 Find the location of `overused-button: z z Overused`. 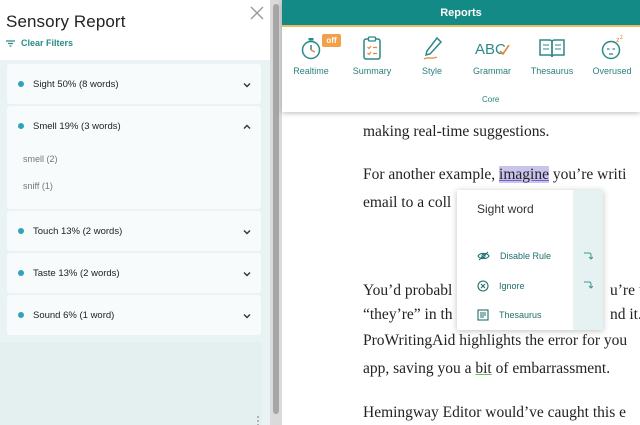

overused-button: z z Overused is located at coordinates (612, 55).